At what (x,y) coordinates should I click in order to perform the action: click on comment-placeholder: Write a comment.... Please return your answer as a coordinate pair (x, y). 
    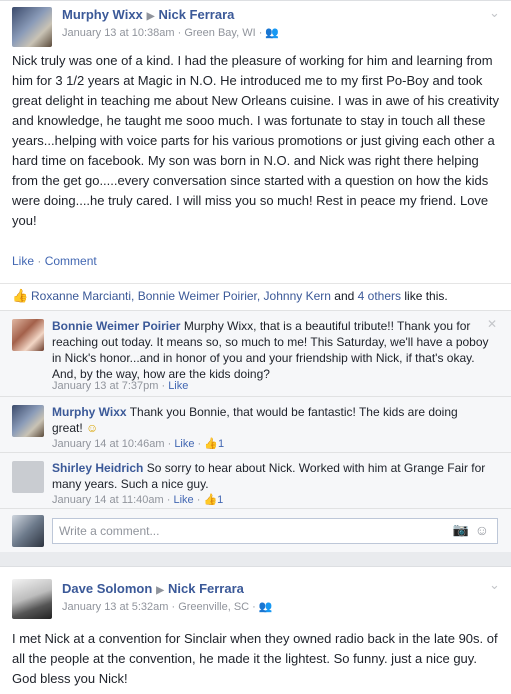
    Looking at the image, I should click on (109, 531).